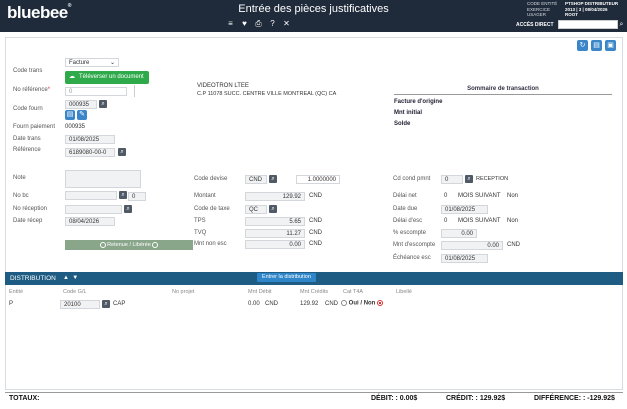 This screenshot has height=409, width=627. Describe the element at coordinates (315, 244) in the screenshot. I see `mnt-non-esc-currency: CND` at that location.